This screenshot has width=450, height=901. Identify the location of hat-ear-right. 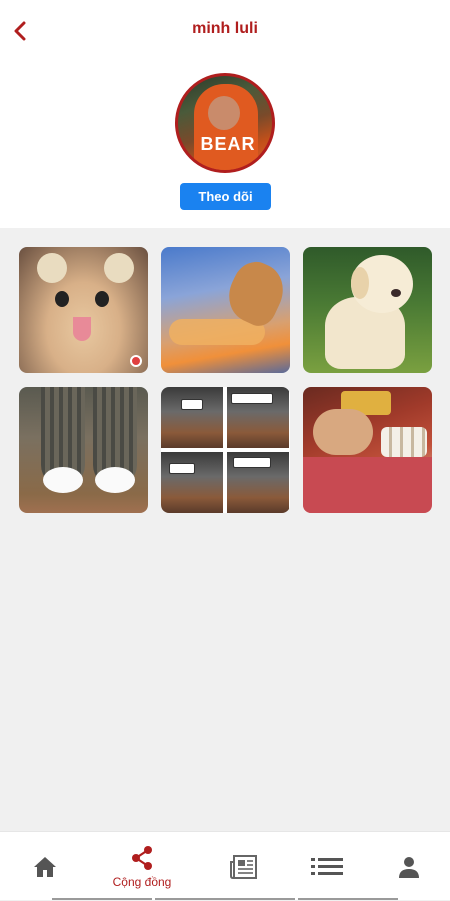
(119, 268).